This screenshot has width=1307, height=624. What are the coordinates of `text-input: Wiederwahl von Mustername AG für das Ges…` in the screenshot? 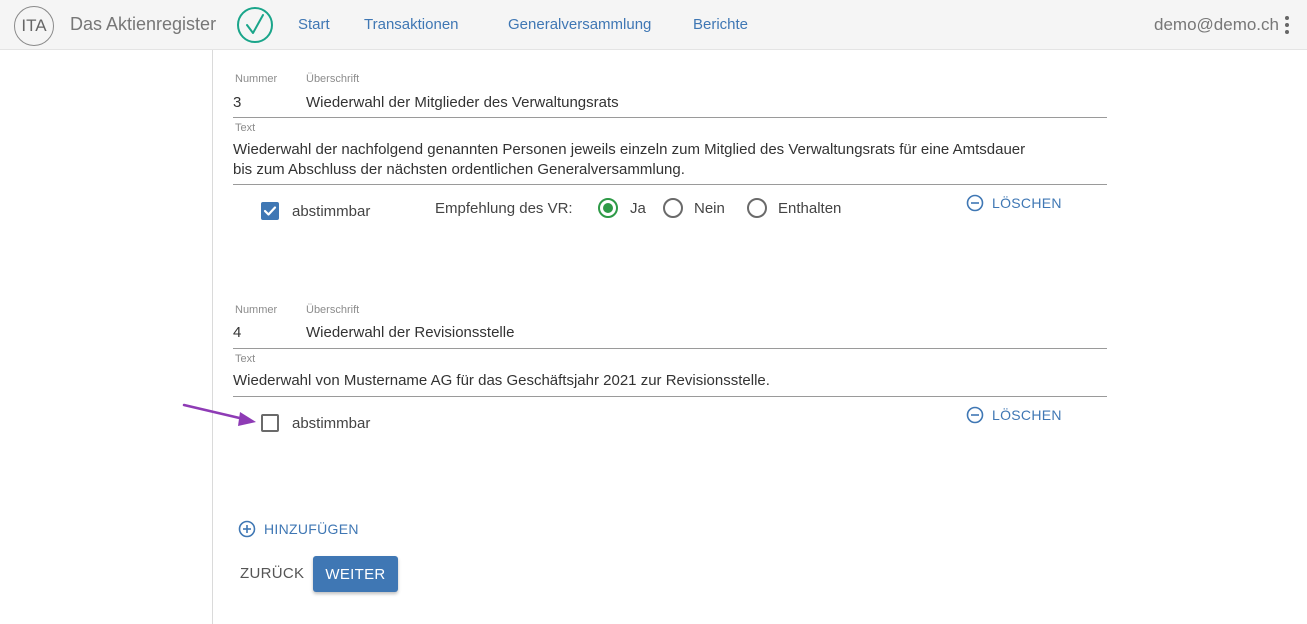 It's located at (673, 381).